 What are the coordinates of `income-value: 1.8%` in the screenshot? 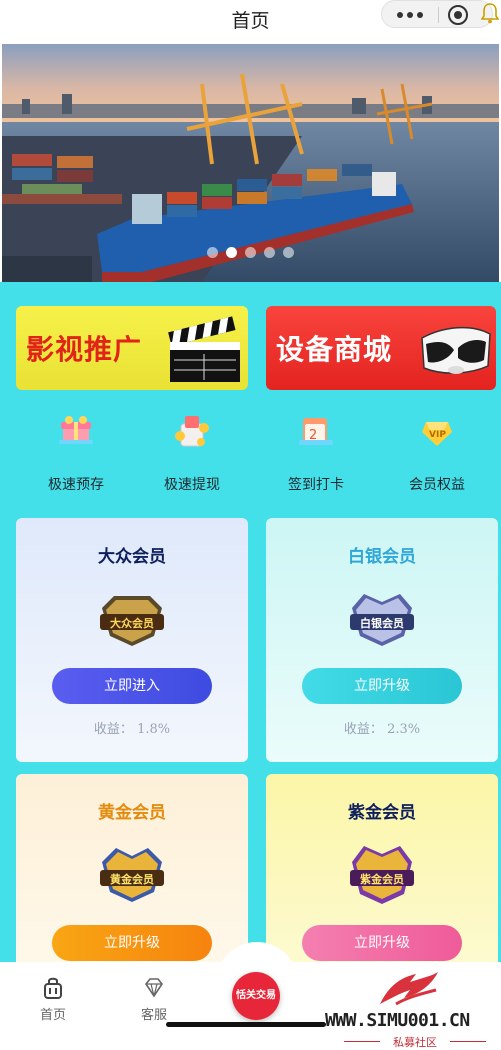 It's located at (154, 729).